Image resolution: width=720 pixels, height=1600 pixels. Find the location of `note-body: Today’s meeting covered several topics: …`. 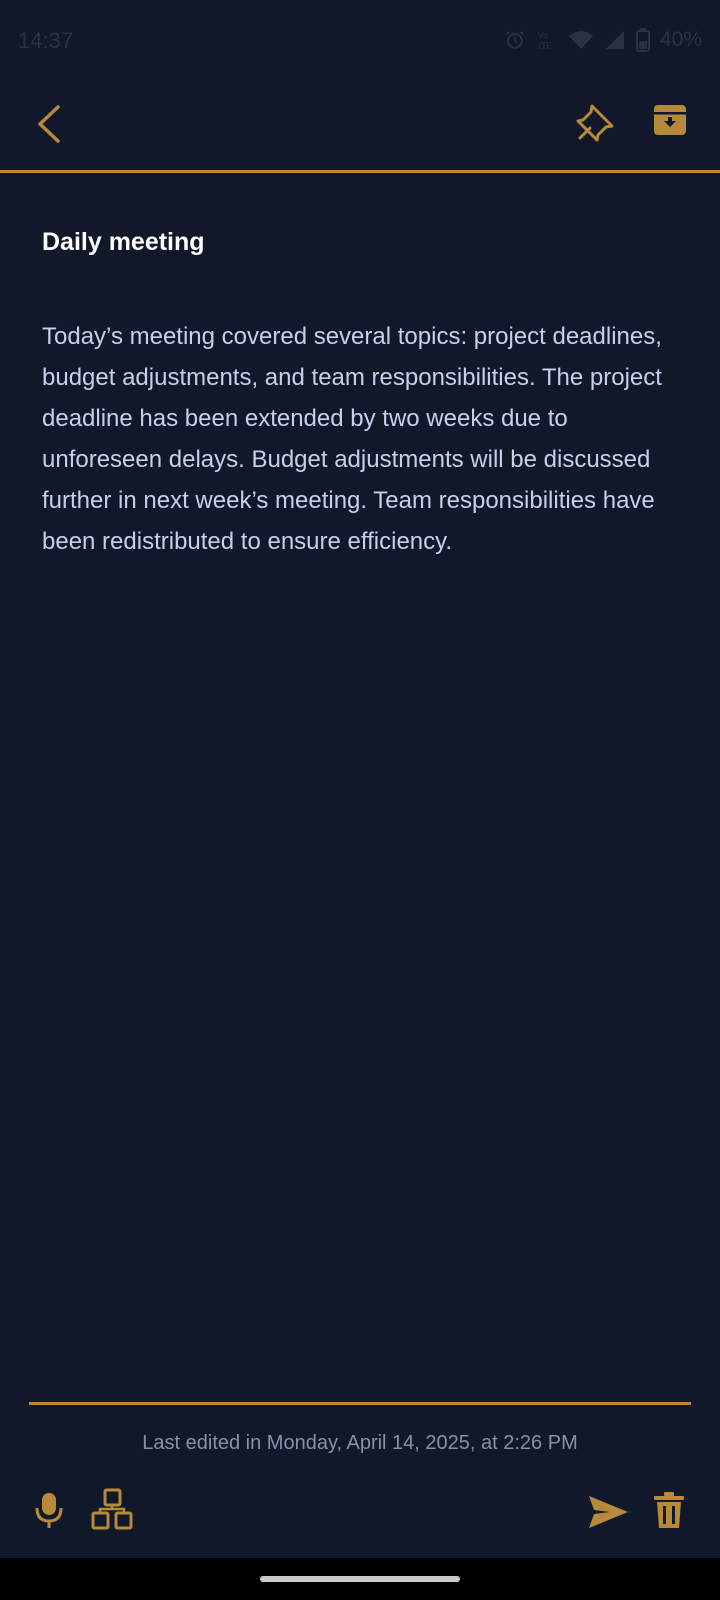

note-body: Today’s meeting covered several topics: … is located at coordinates (362, 439).